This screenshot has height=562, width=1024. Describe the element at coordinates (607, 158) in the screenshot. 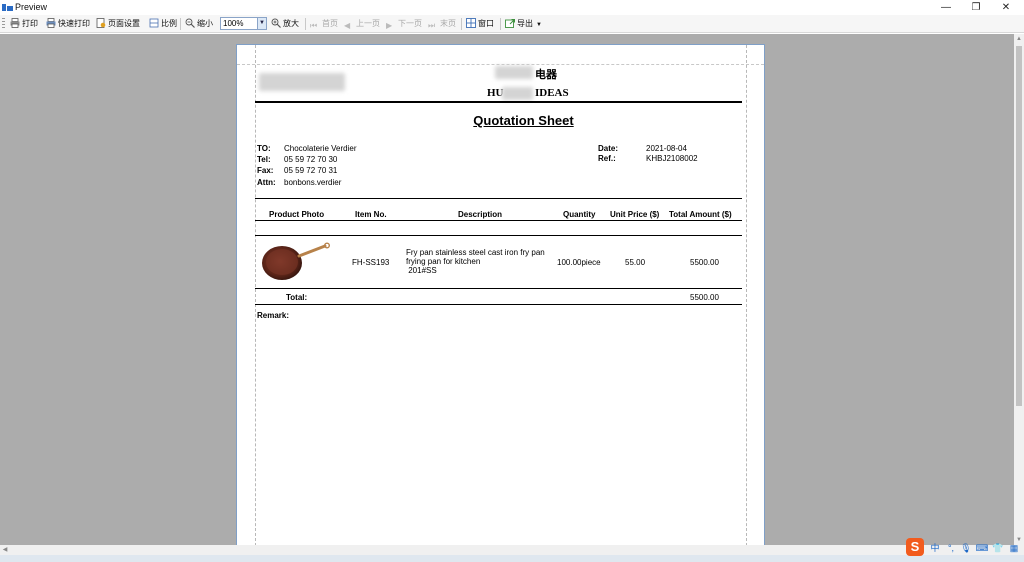

I see `ref-label: Ref.:` at that location.